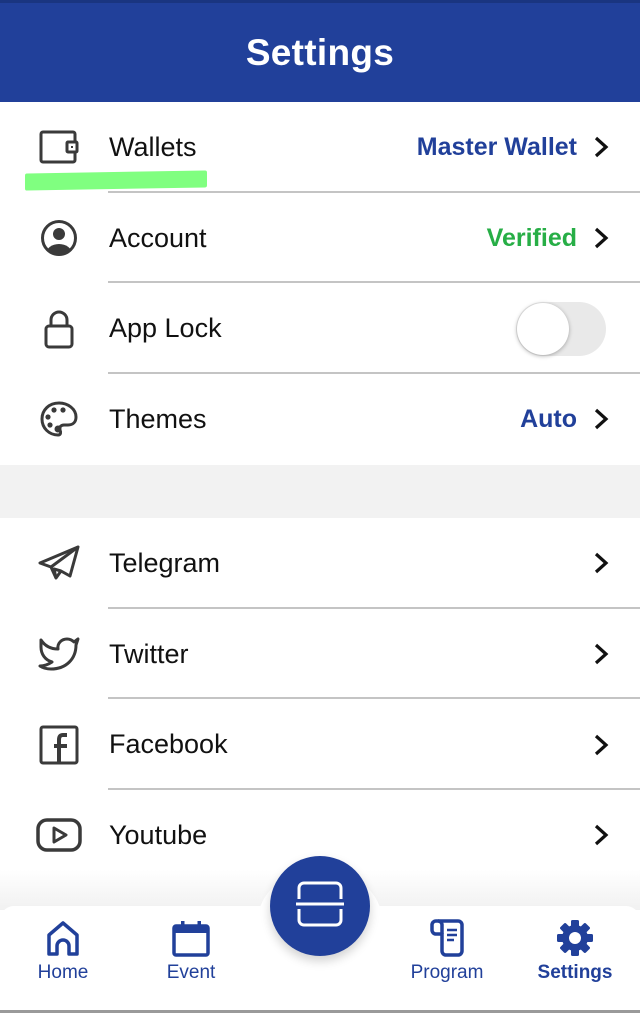  I want to click on account-circle-icon, so click(59, 238).